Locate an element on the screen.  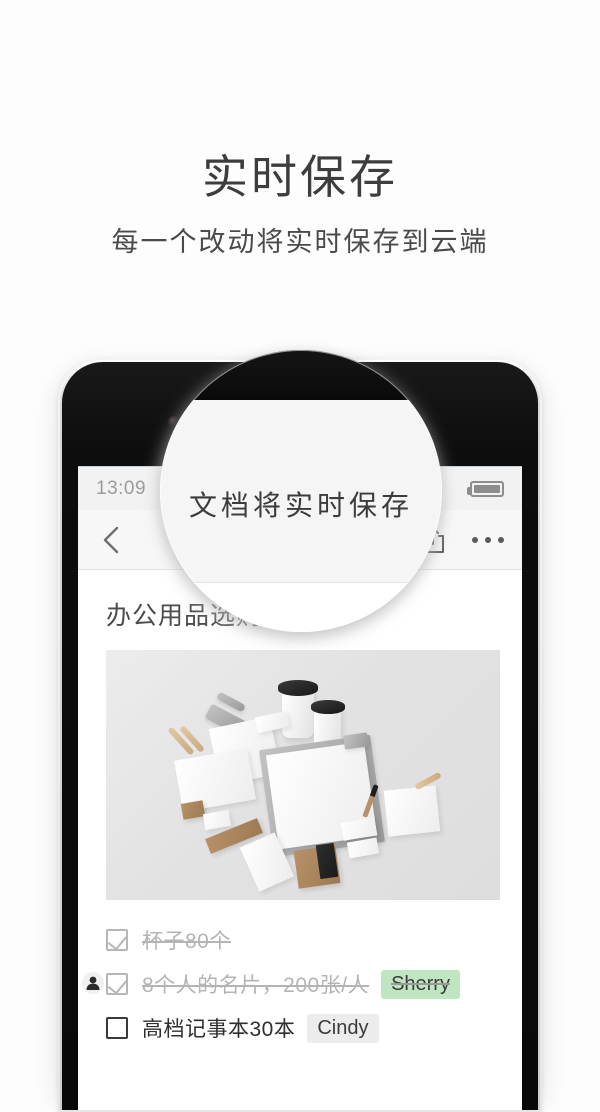
battery-fill is located at coordinates (487, 488).